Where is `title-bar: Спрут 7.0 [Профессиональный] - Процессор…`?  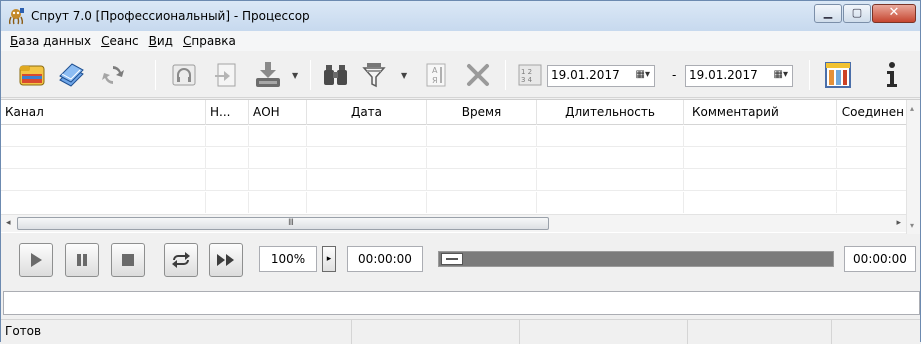
title-bar: Спрут 7.0 [Профессиональный] - Процессор… is located at coordinates (460, 16).